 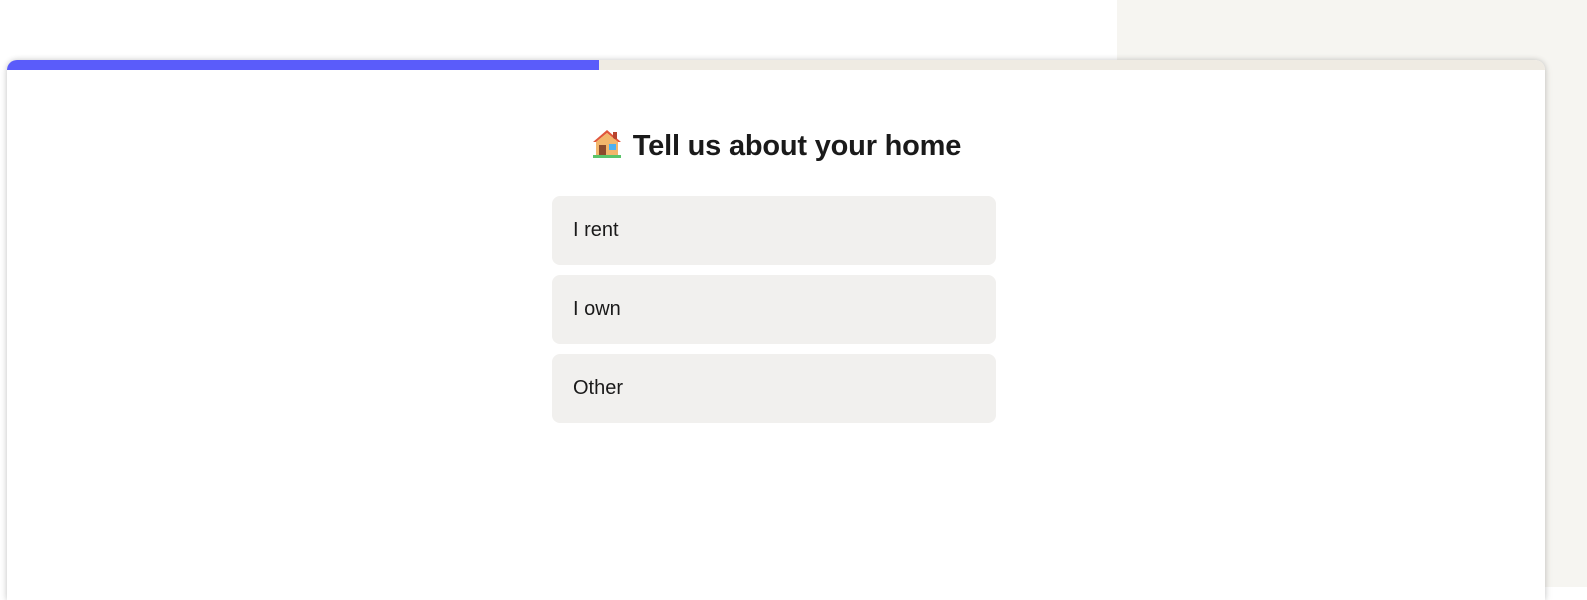 I want to click on option-rent: I rent, so click(x=774, y=230).